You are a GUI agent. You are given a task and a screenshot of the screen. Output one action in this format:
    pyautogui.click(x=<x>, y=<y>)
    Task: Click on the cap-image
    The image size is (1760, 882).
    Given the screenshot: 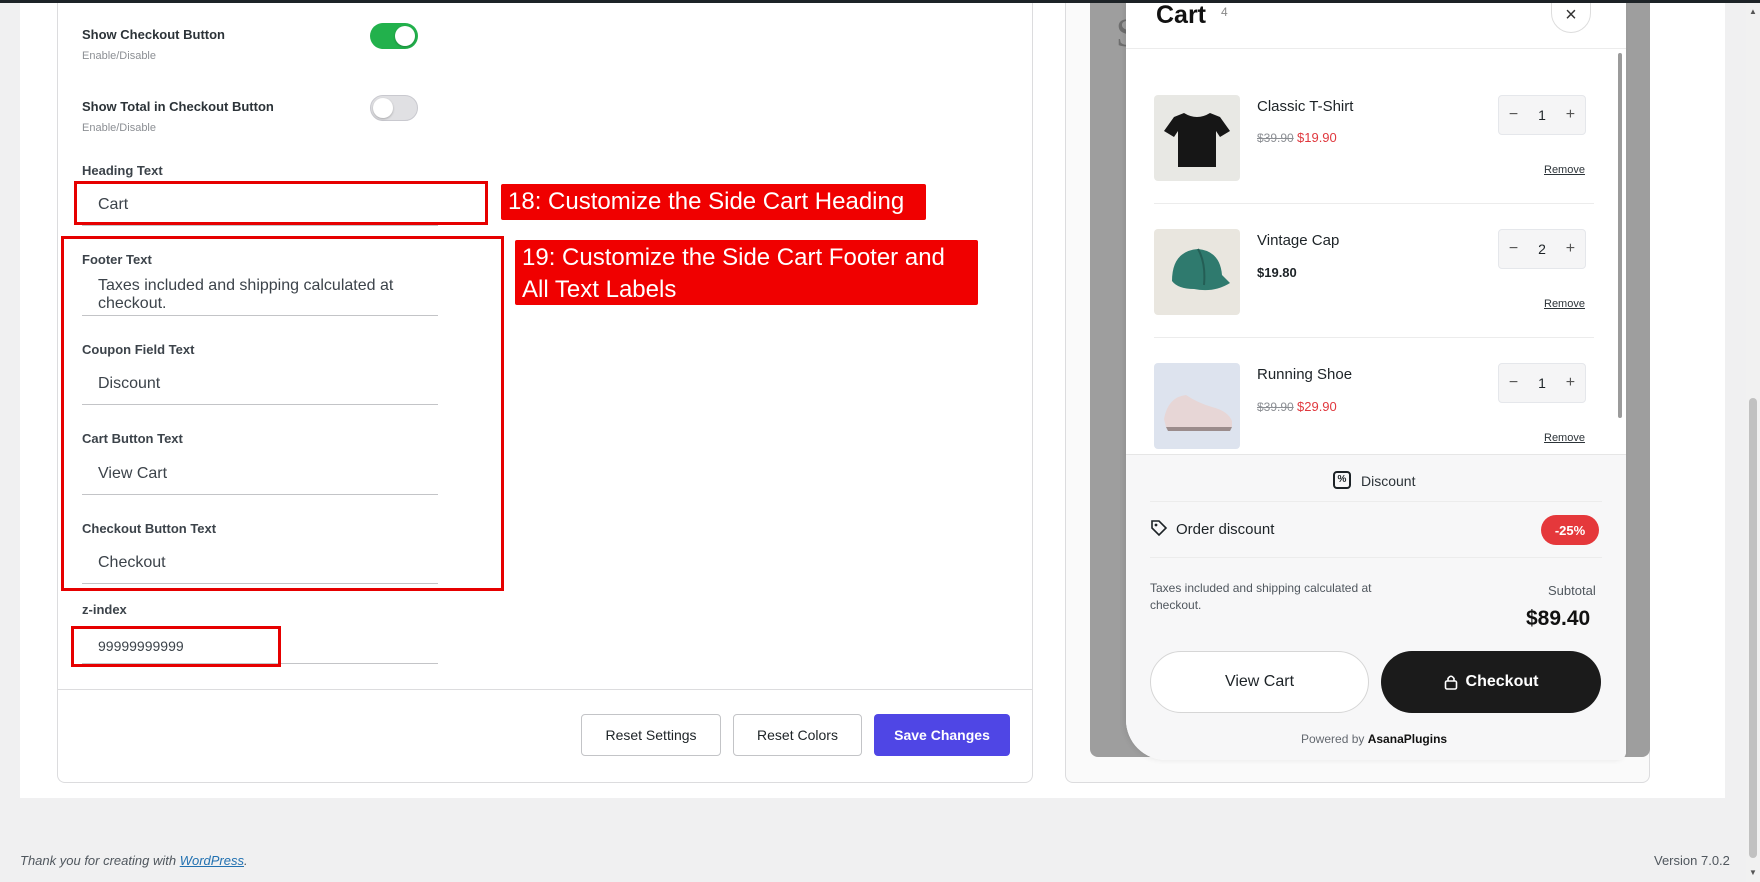 What is the action you would take?
    pyautogui.click(x=1201, y=269)
    